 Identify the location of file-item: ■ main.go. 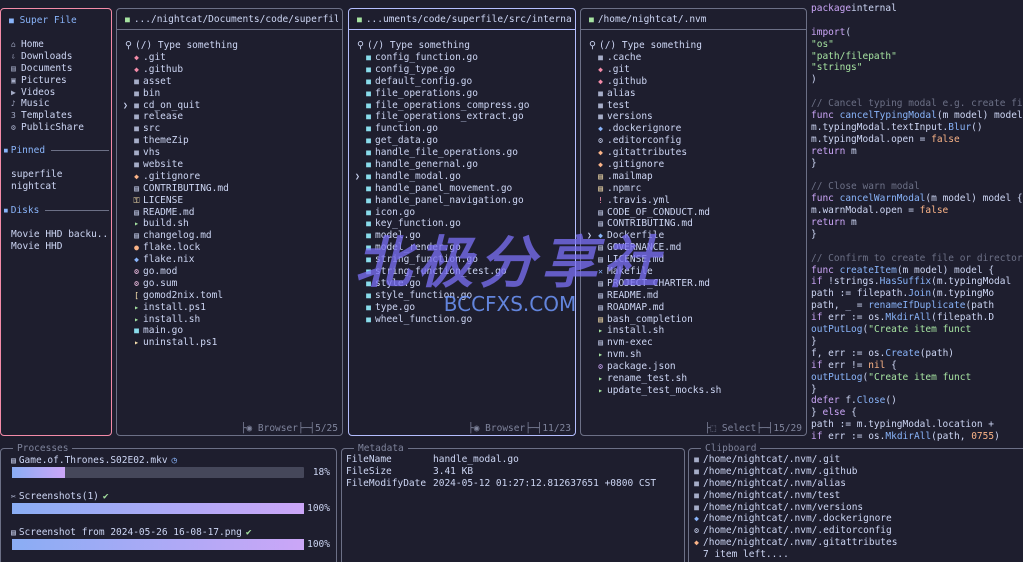
(230, 331).